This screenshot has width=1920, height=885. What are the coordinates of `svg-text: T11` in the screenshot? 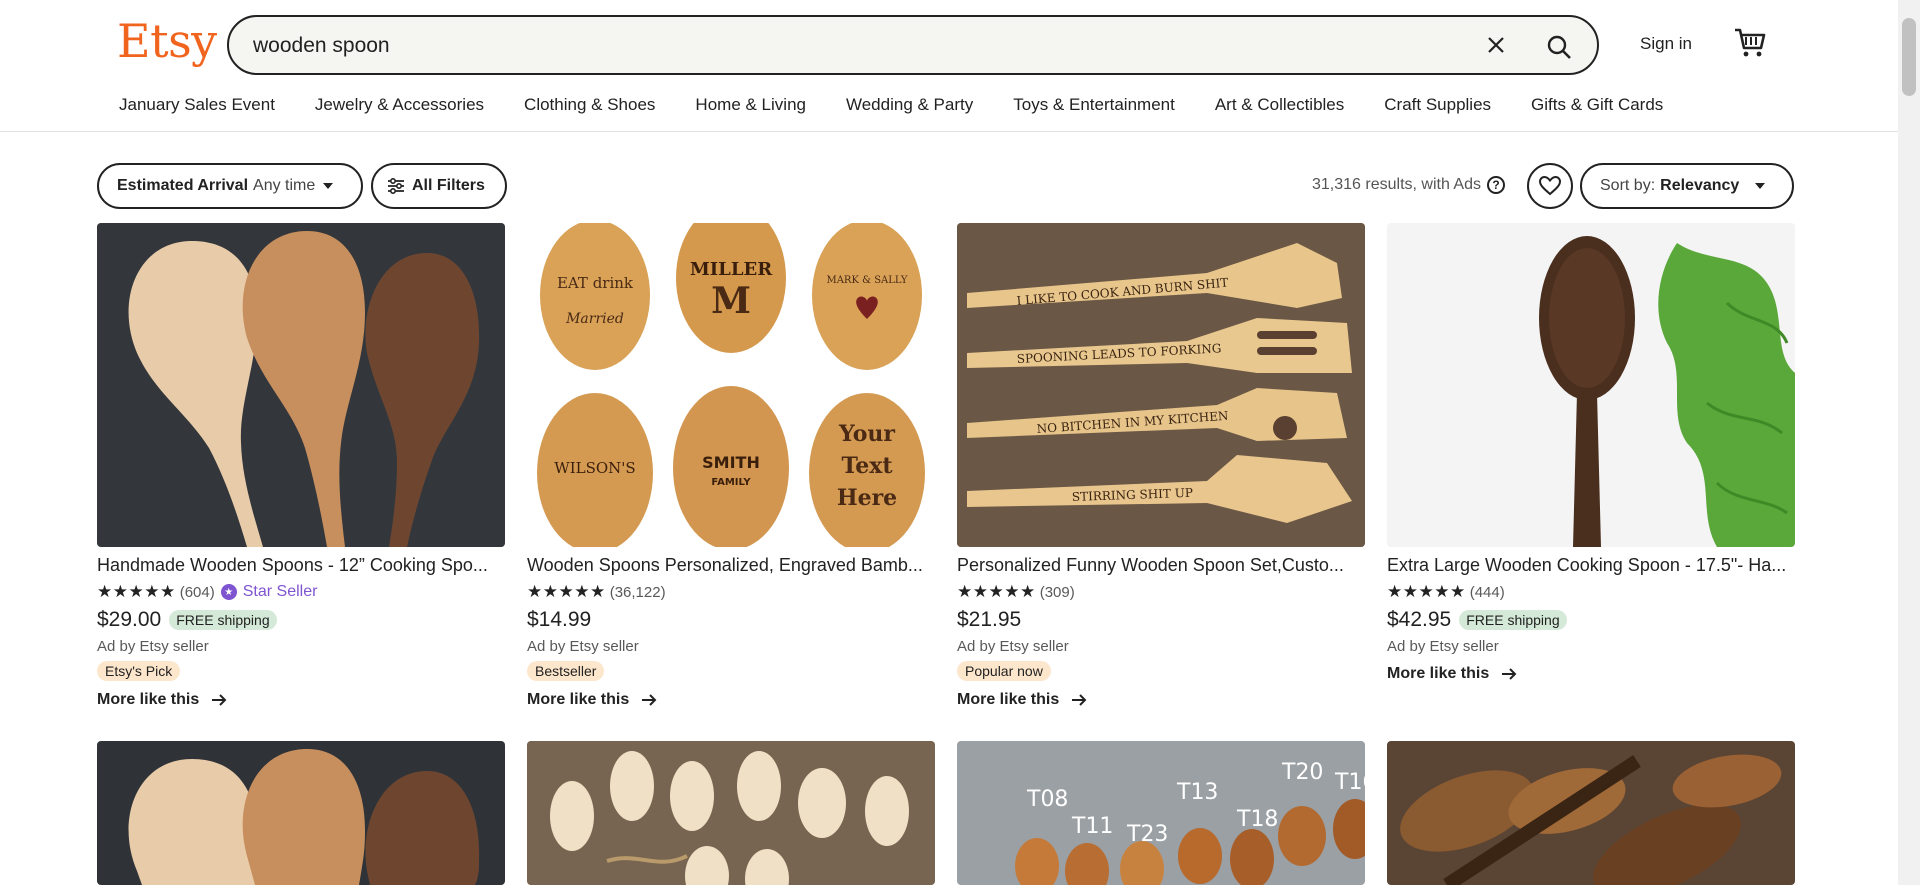 It's located at (1092, 826).